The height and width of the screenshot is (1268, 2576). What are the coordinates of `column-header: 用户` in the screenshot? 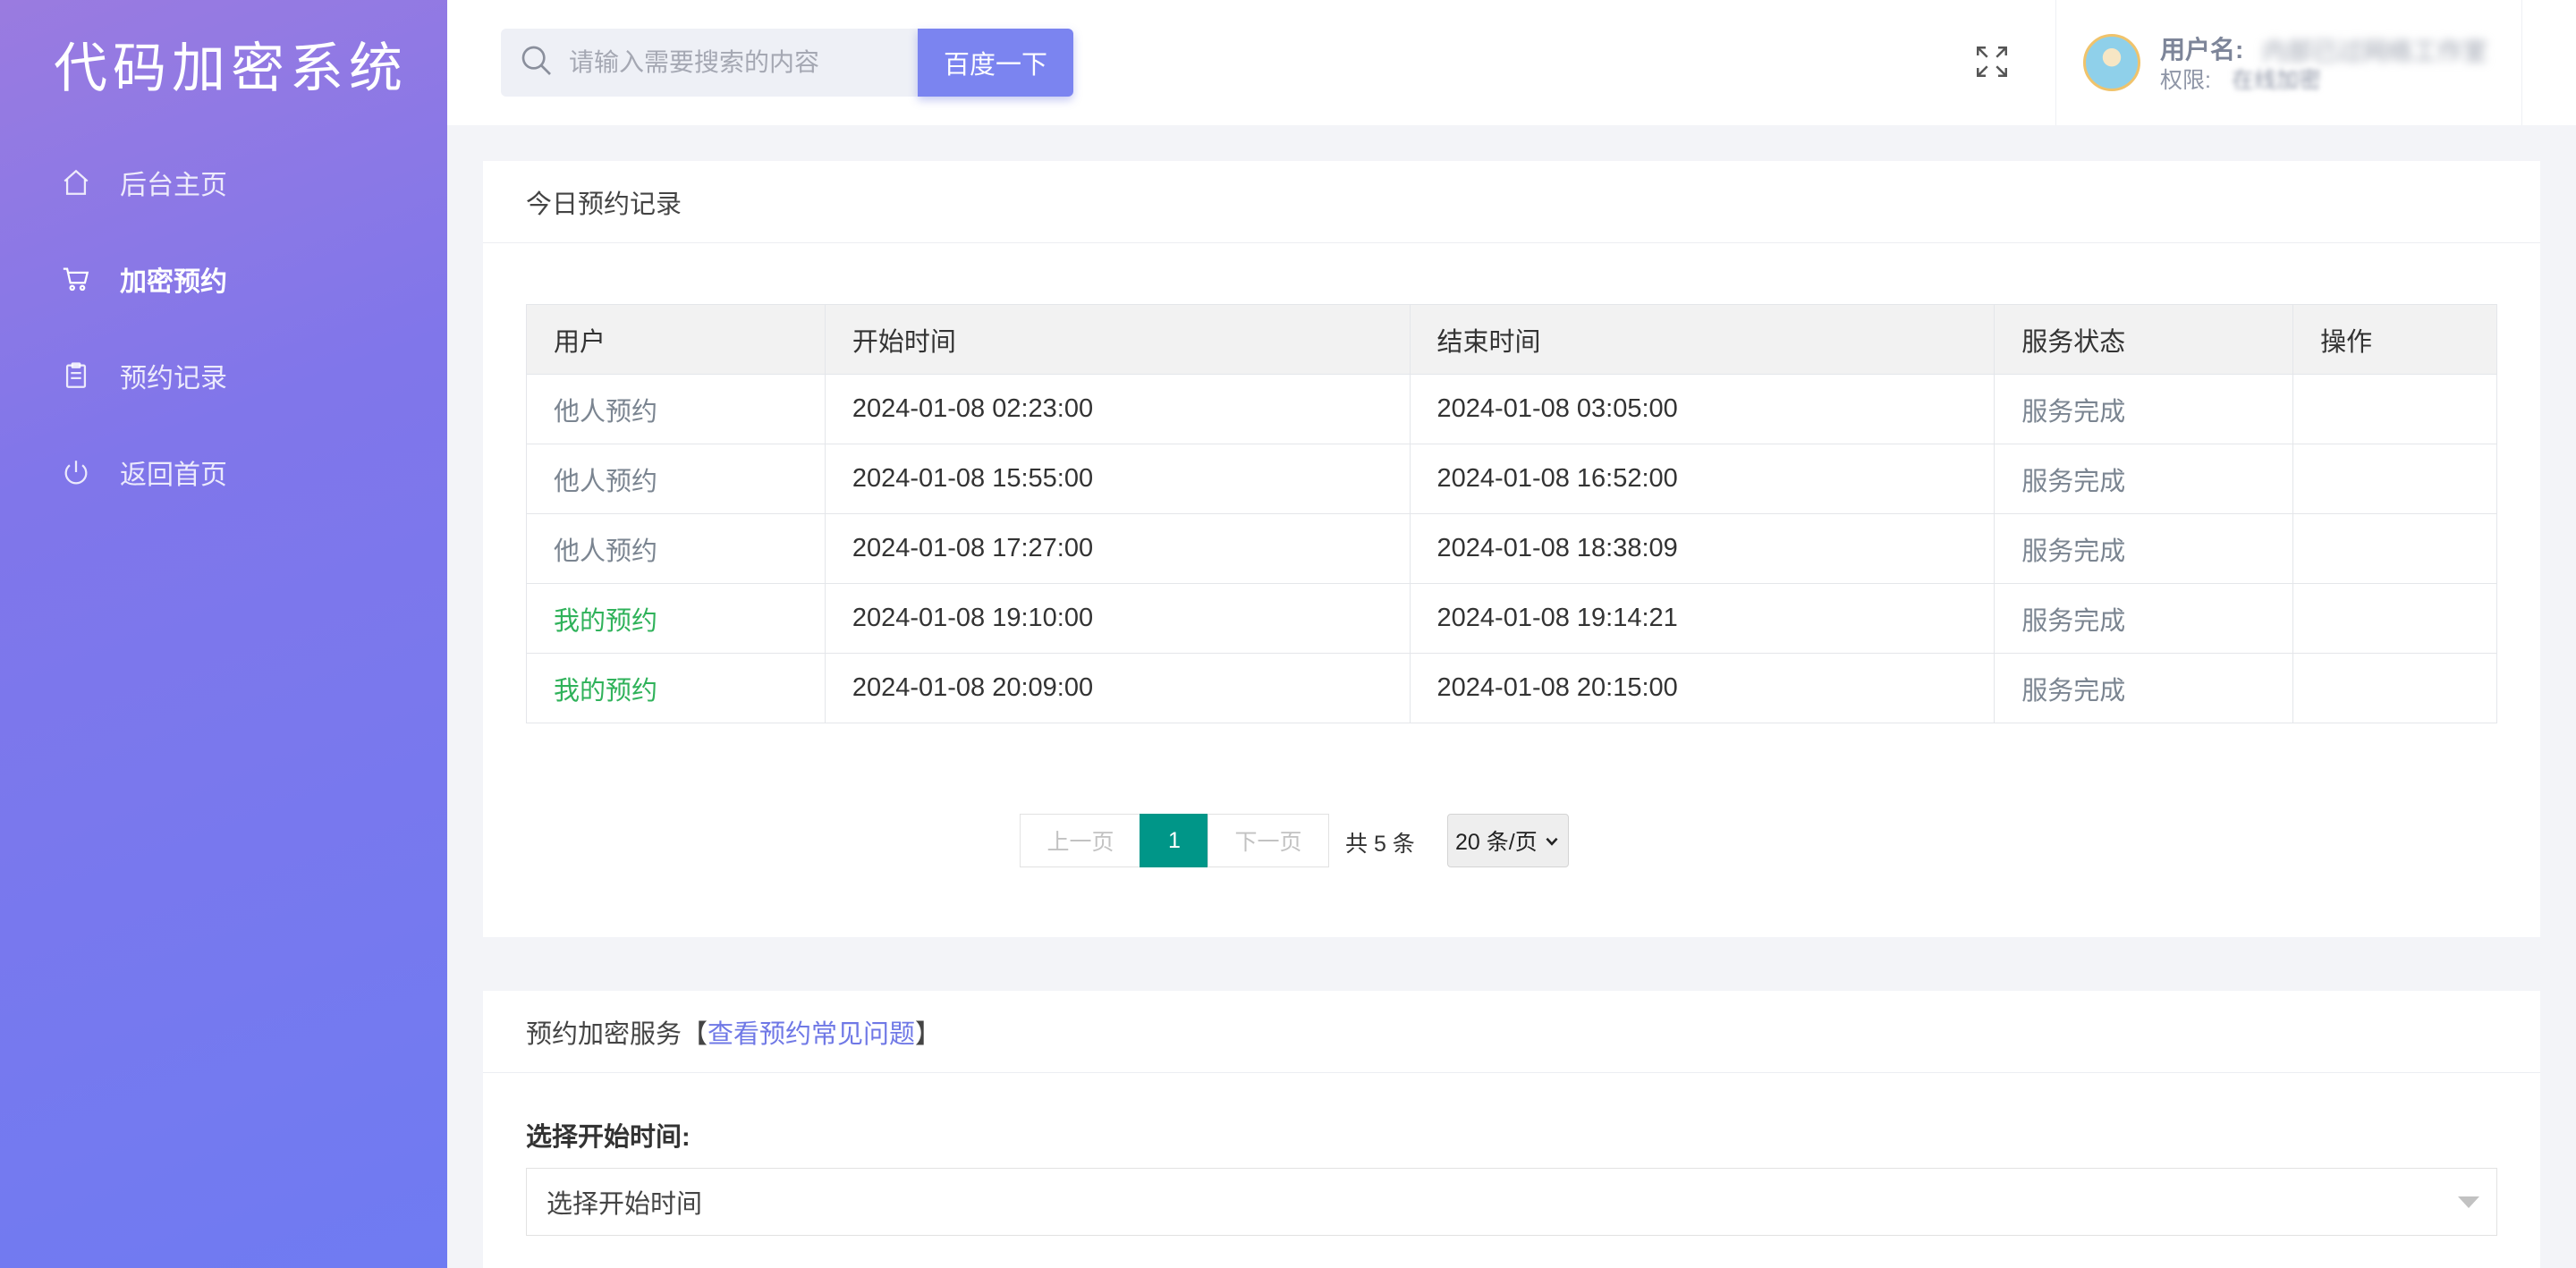 It's located at (676, 339).